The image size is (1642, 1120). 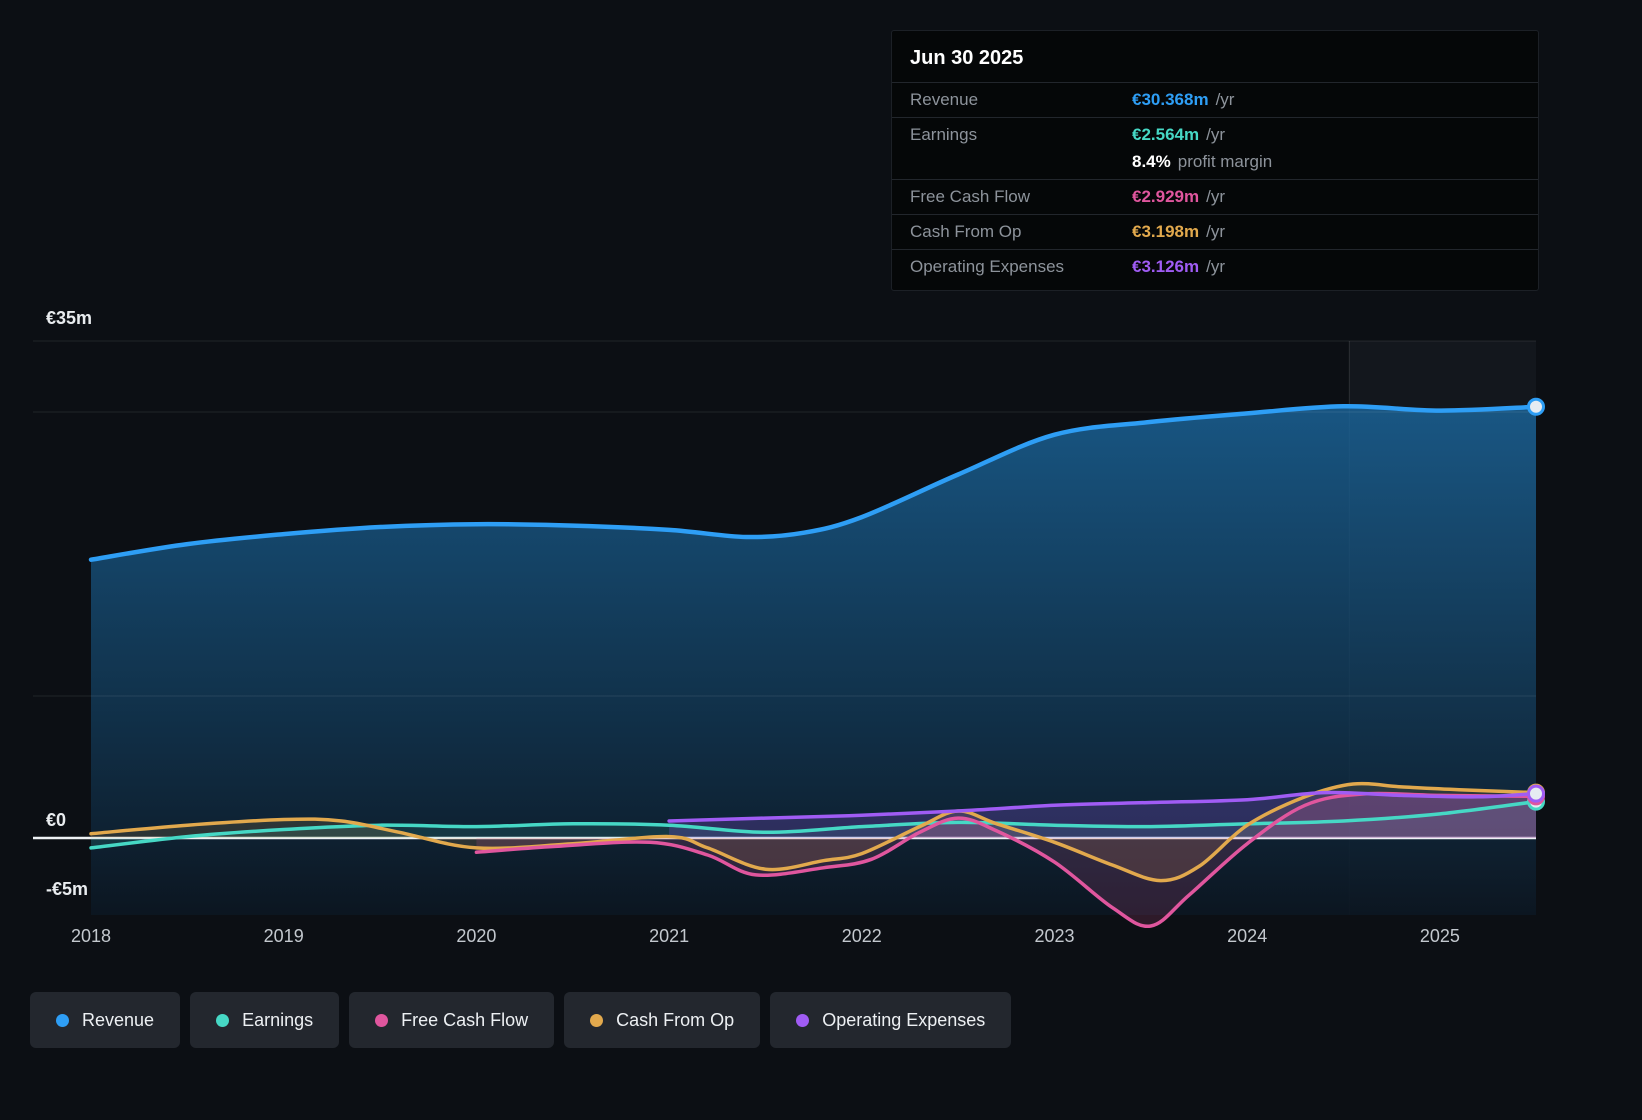 What do you see at coordinates (944, 134) in the screenshot?
I see `tooltip-label: Earnings` at bounding box center [944, 134].